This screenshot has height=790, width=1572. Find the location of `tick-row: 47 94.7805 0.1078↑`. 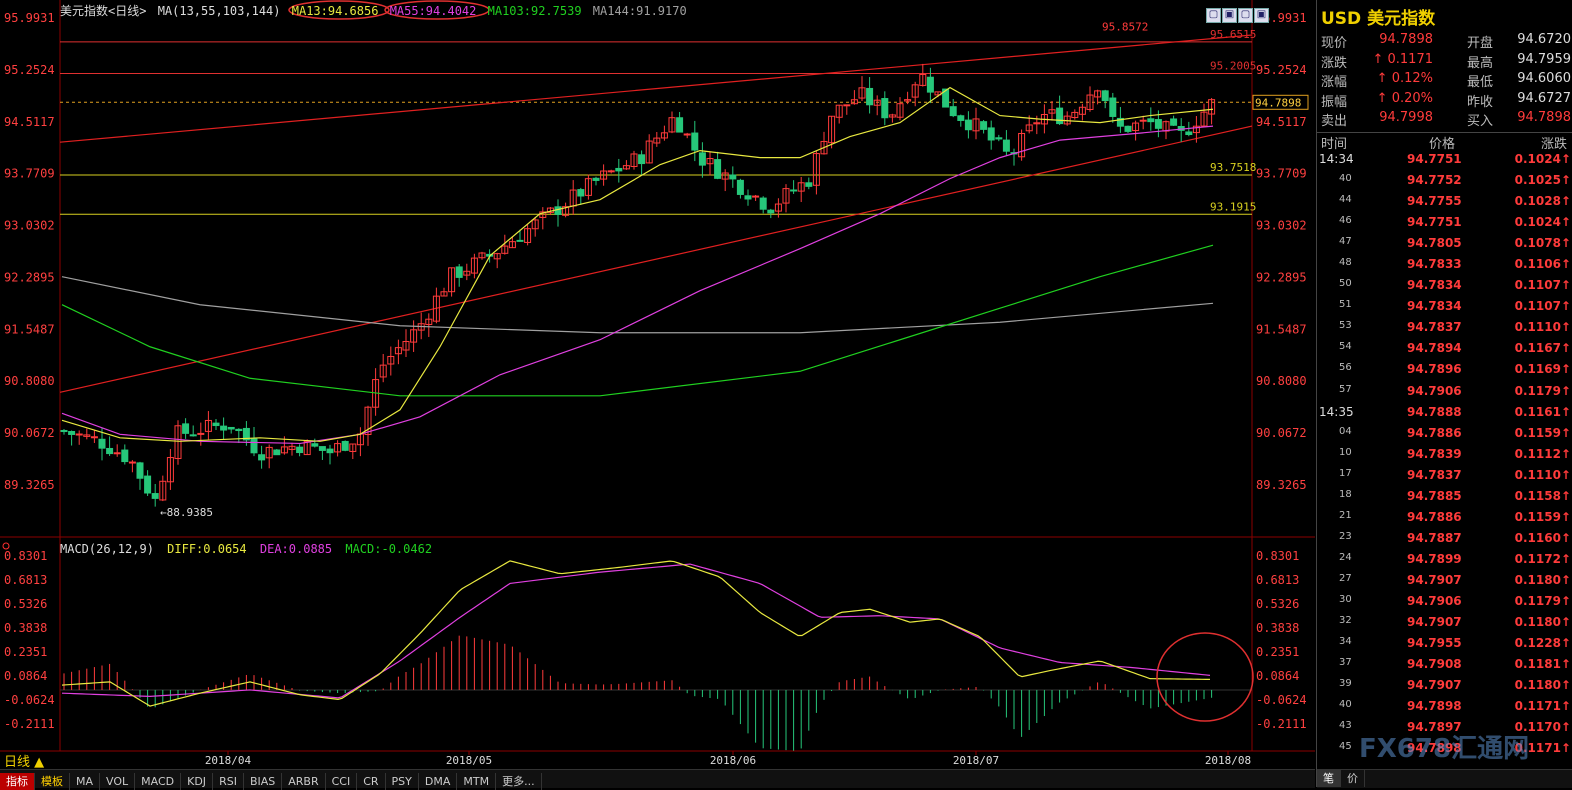

tick-row: 47 94.7805 0.1078↑ is located at coordinates (1444, 246).